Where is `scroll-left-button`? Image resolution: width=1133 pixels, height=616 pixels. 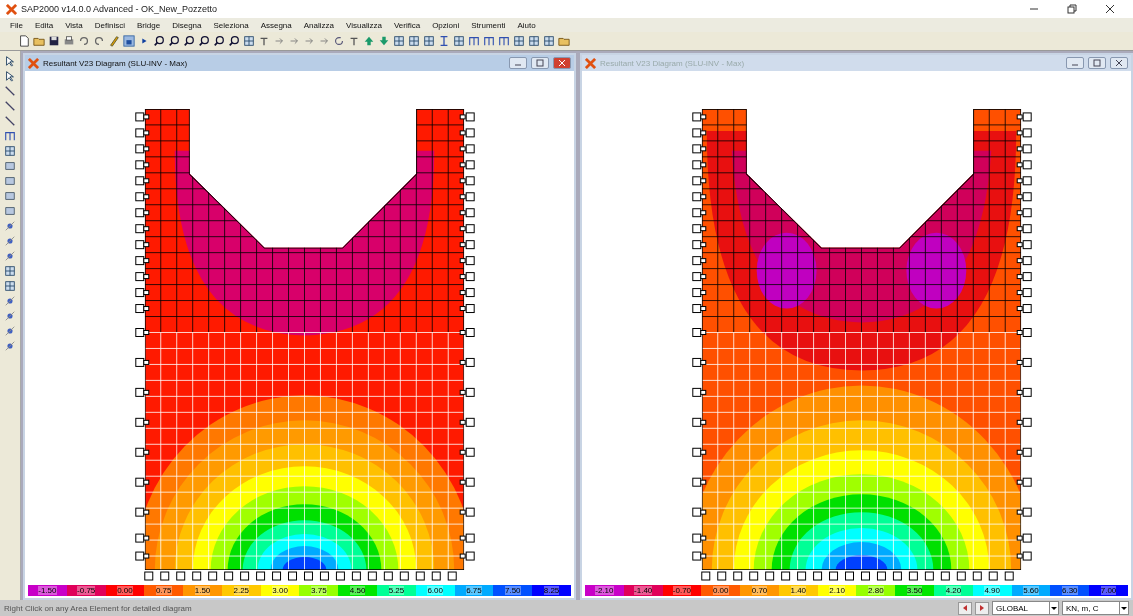
scroll-left-button is located at coordinates (965, 608).